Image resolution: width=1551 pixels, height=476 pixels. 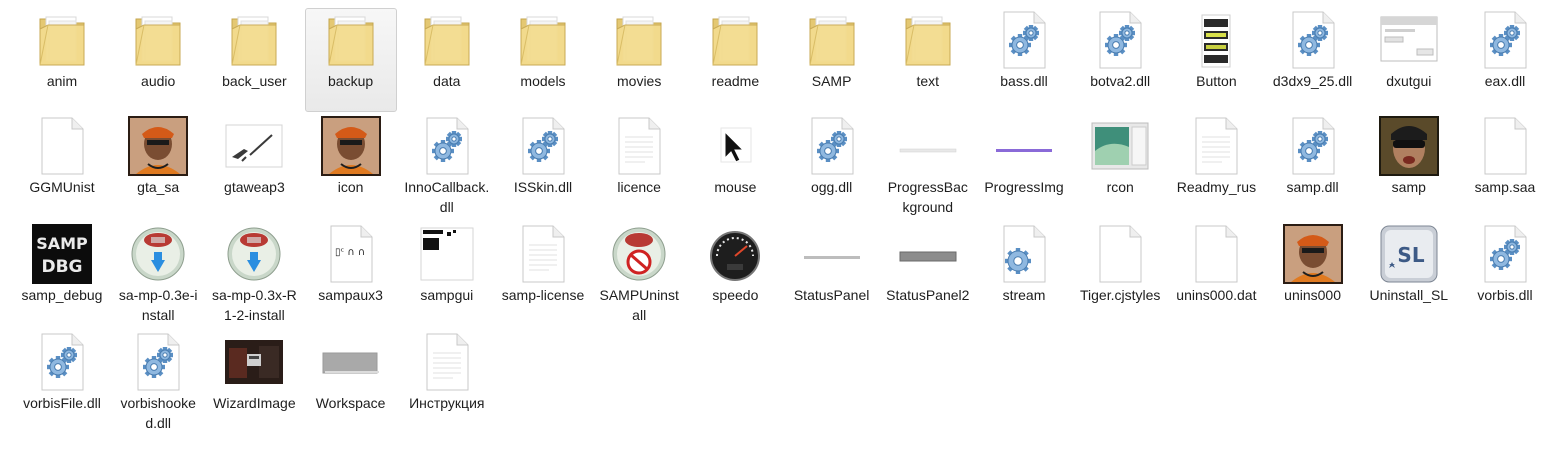 What do you see at coordinates (1409, 254) in the screenshot?
I see `sl-logo-icon: SL` at bounding box center [1409, 254].